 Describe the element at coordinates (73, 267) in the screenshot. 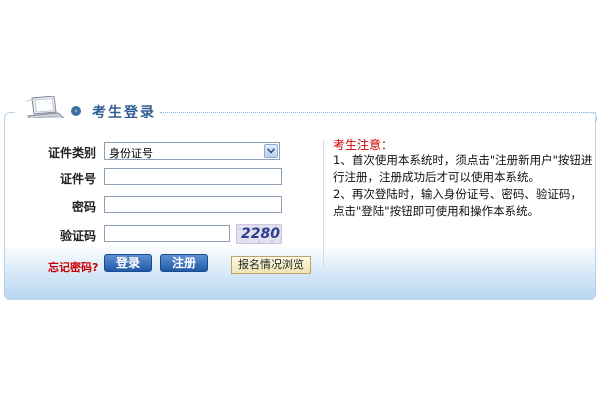

I see `forgot-password-link: 忘记密码?` at that location.